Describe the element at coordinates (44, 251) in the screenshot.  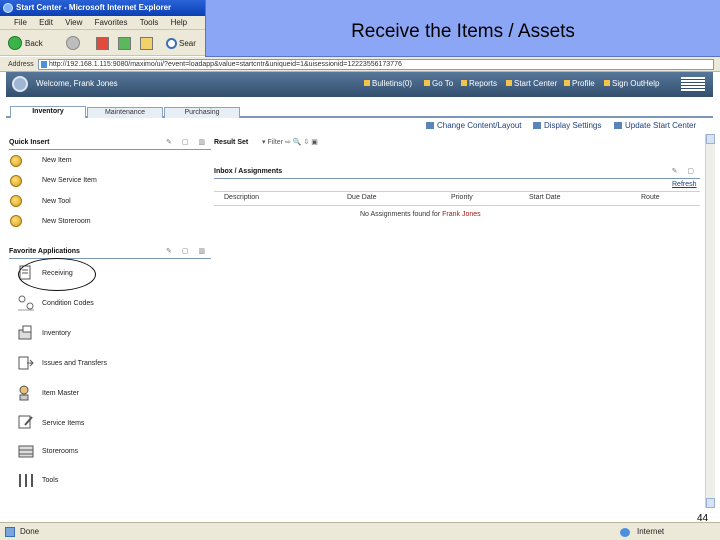
I see `favorite-apps-title: Favorite Applications` at that location.